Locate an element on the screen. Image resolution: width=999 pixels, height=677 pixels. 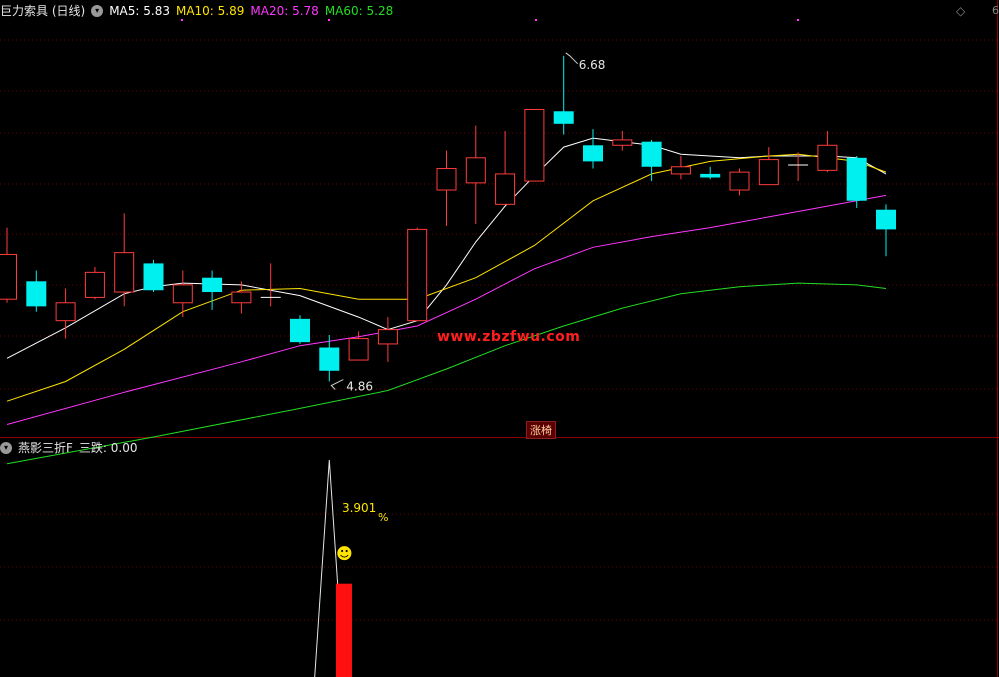
main-title: 巨力索具 (日线) is located at coordinates (43, 11).